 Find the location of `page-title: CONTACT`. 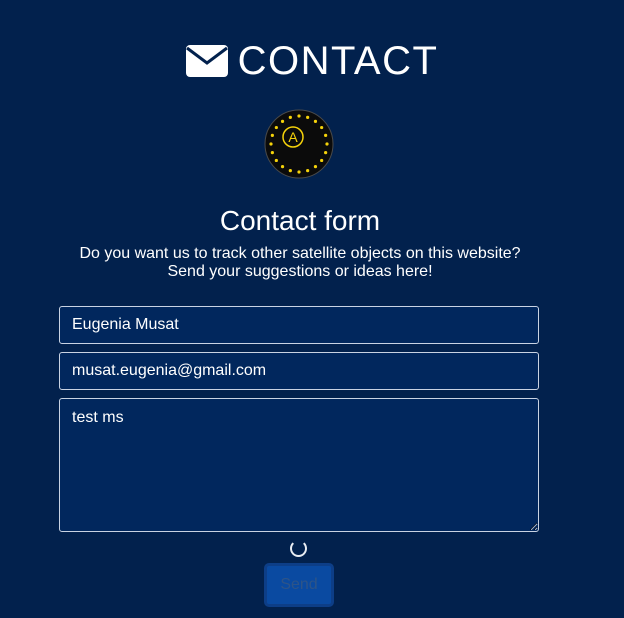

page-title: CONTACT is located at coordinates (338, 61).